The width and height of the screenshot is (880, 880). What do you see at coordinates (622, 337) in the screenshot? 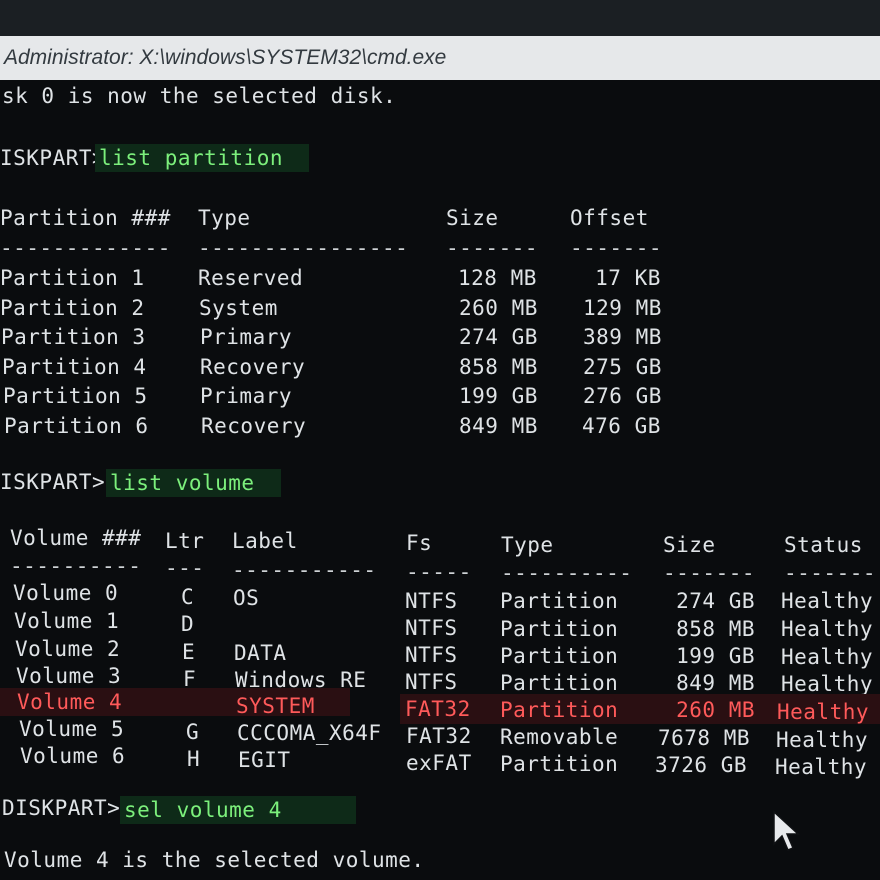
I see `partition-offset: 389 MB` at bounding box center [622, 337].